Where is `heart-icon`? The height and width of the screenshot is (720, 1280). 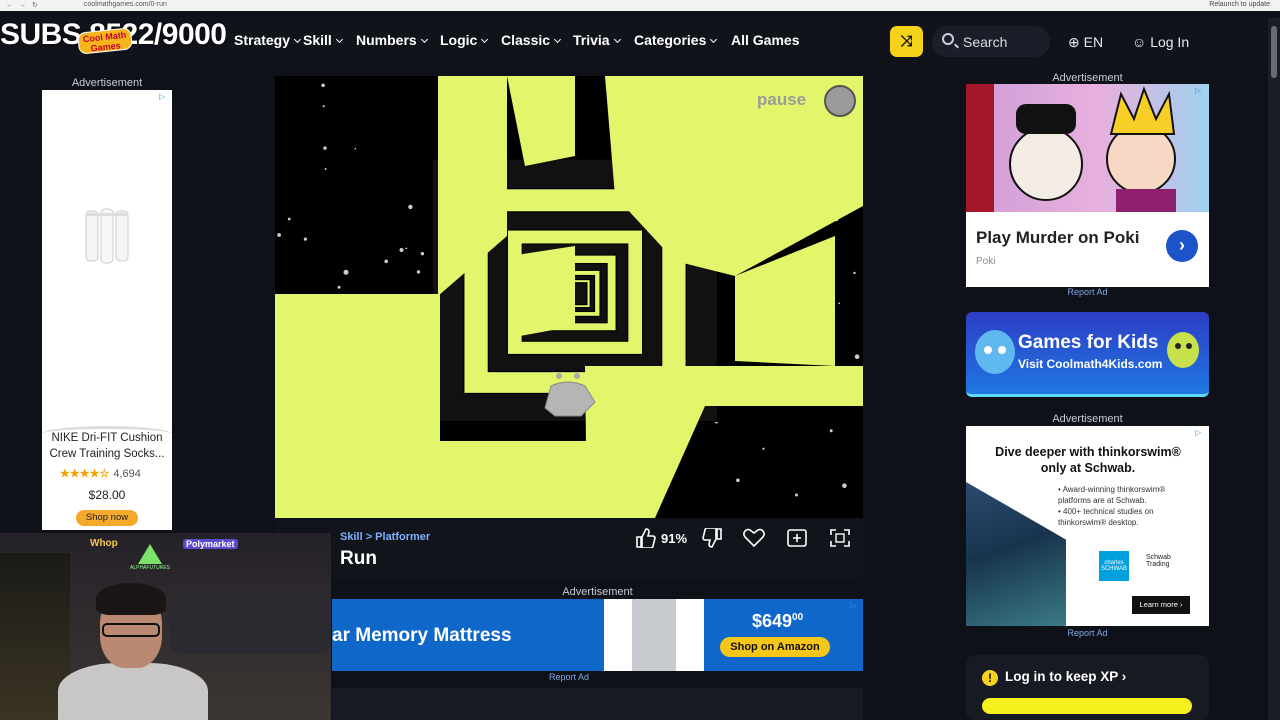
heart-icon is located at coordinates (754, 538).